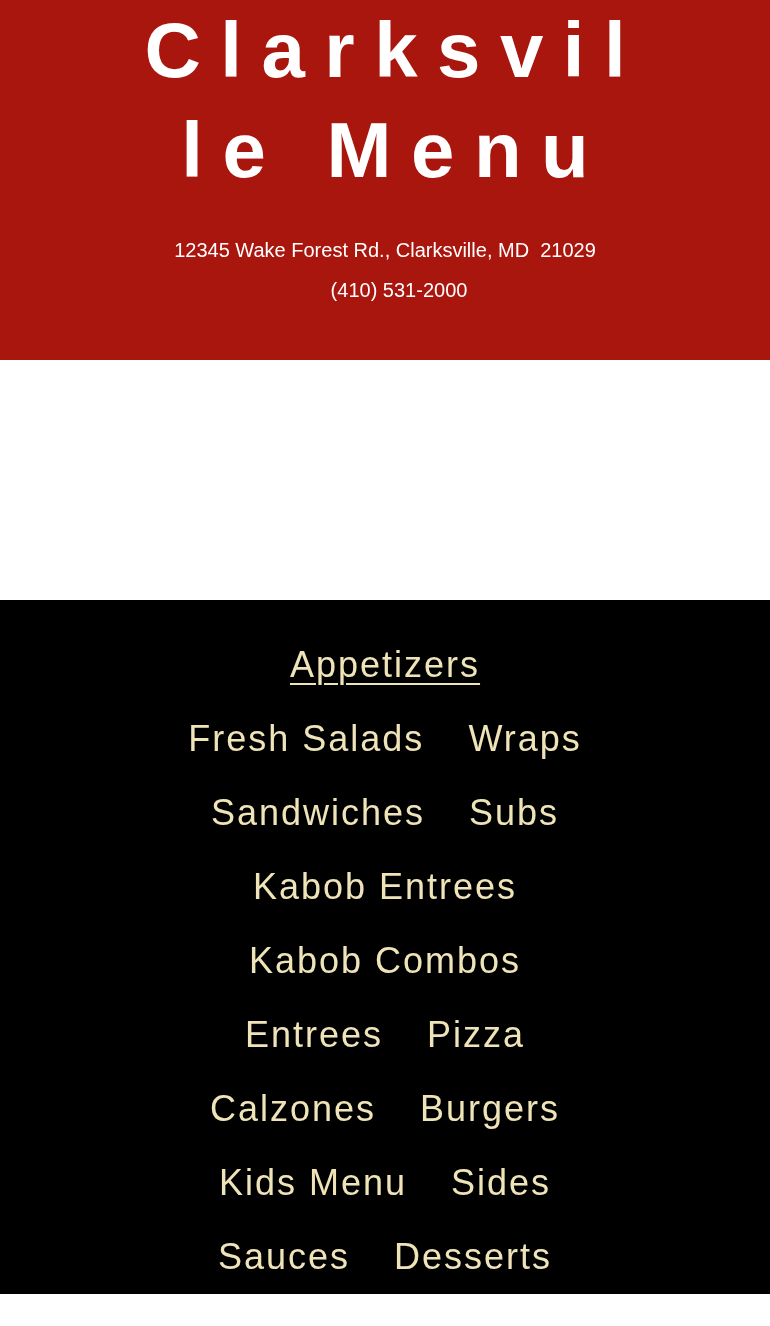 This screenshot has width=770, height=1326. I want to click on phone-text: (410) 531-2000, so click(399, 290).